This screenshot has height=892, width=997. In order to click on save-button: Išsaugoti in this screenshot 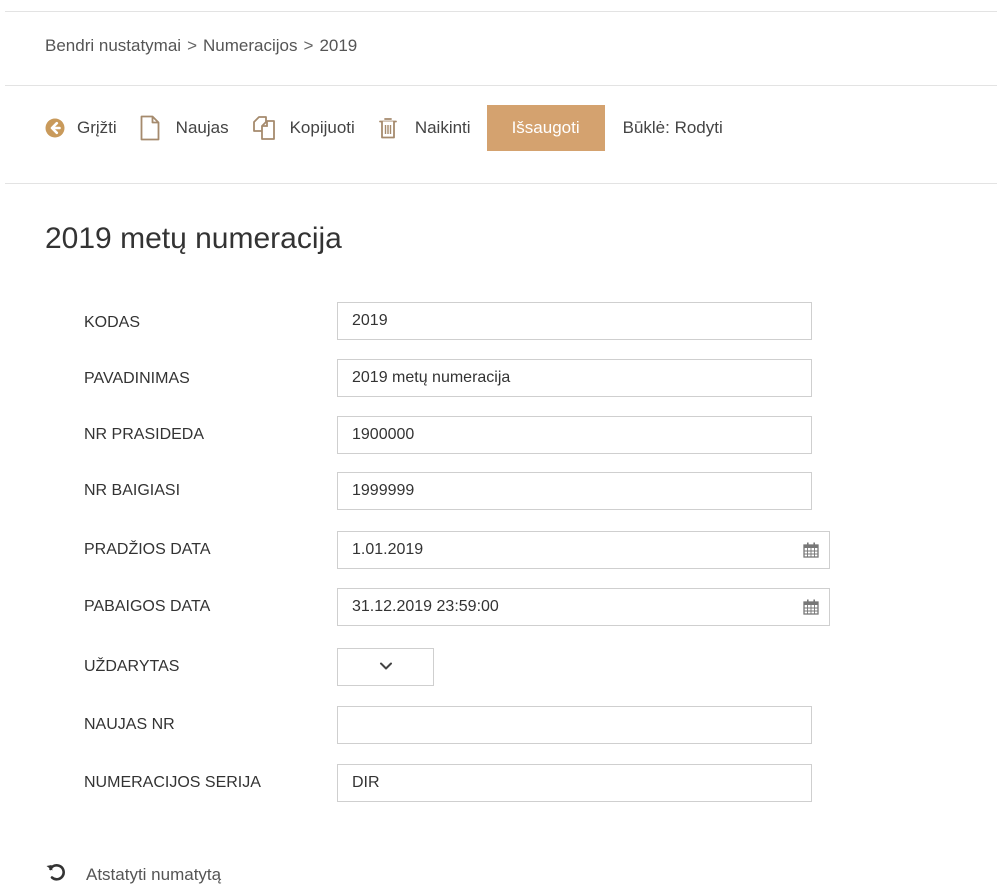, I will do `click(545, 128)`.